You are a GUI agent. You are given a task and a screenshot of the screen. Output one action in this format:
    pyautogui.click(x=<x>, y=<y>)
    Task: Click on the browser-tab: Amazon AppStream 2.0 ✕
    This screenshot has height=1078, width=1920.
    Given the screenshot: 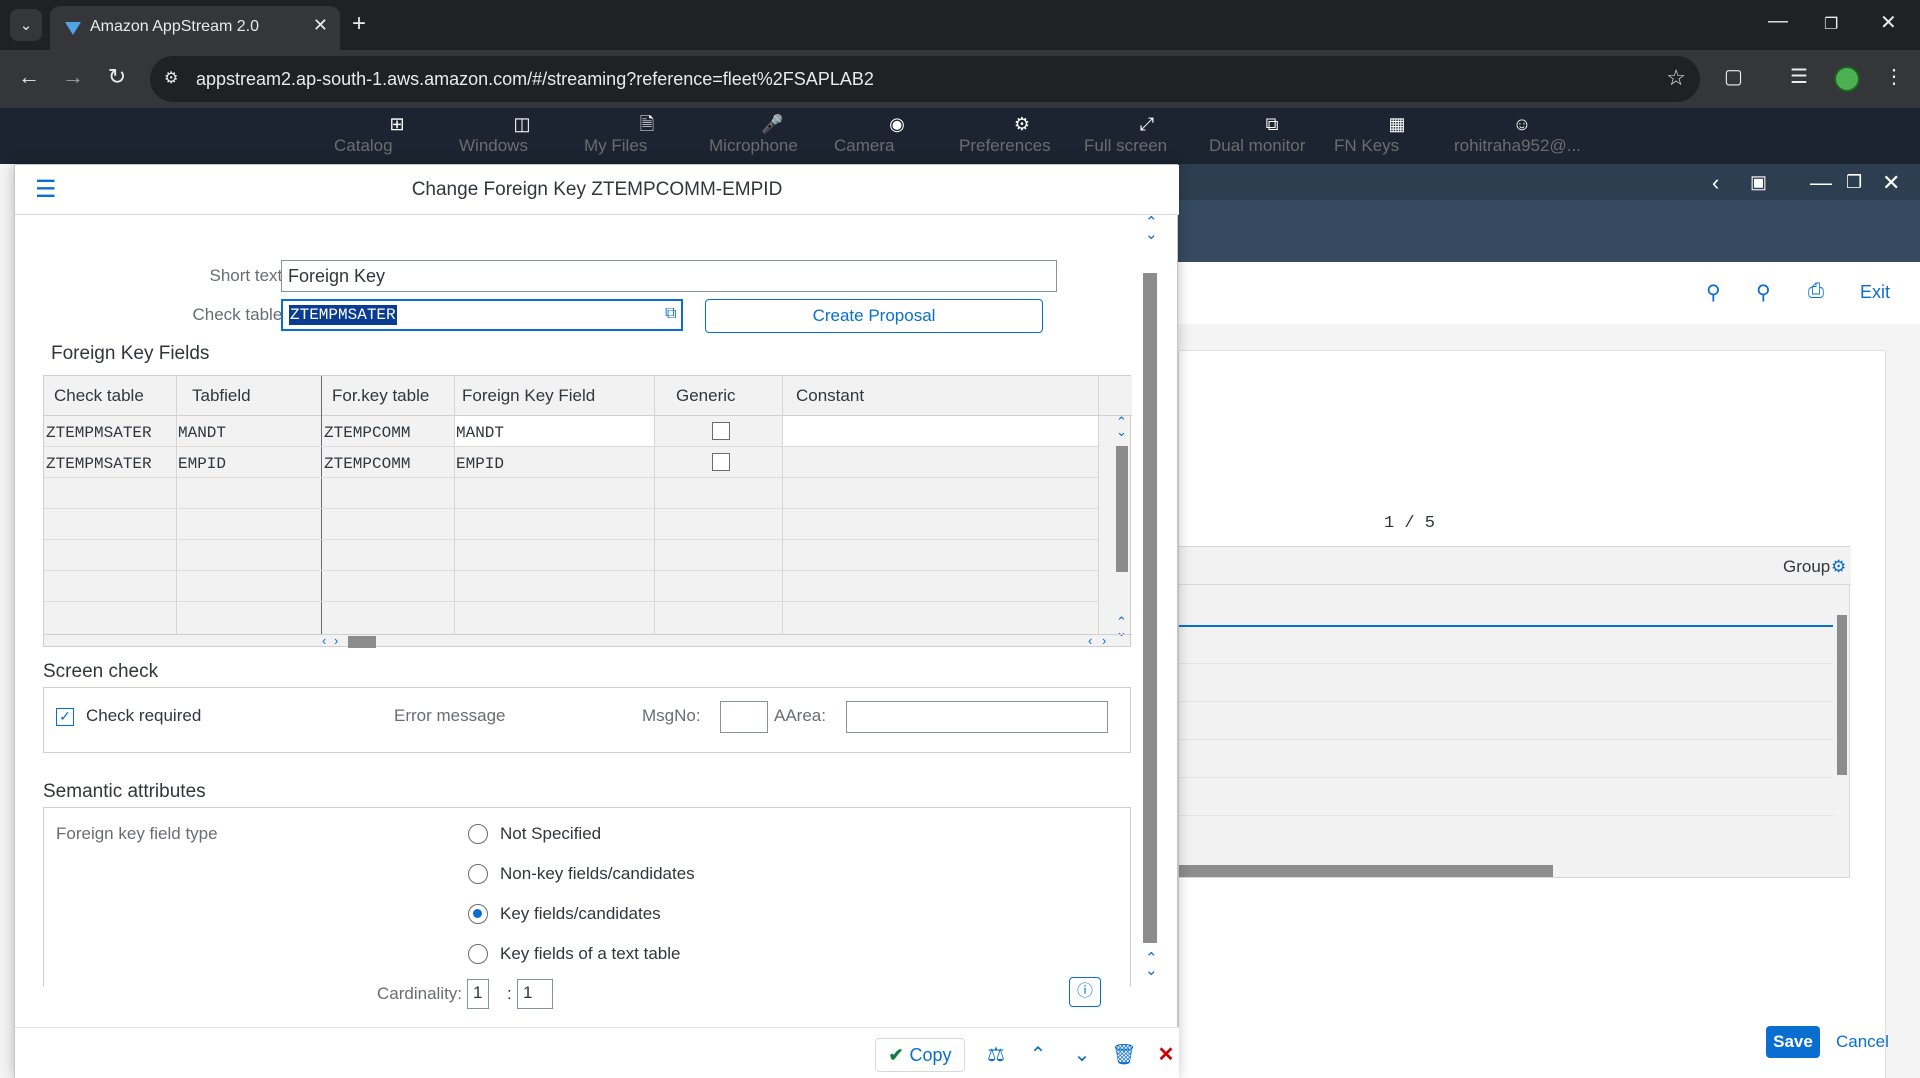 What is the action you would take?
    pyautogui.click(x=195, y=28)
    